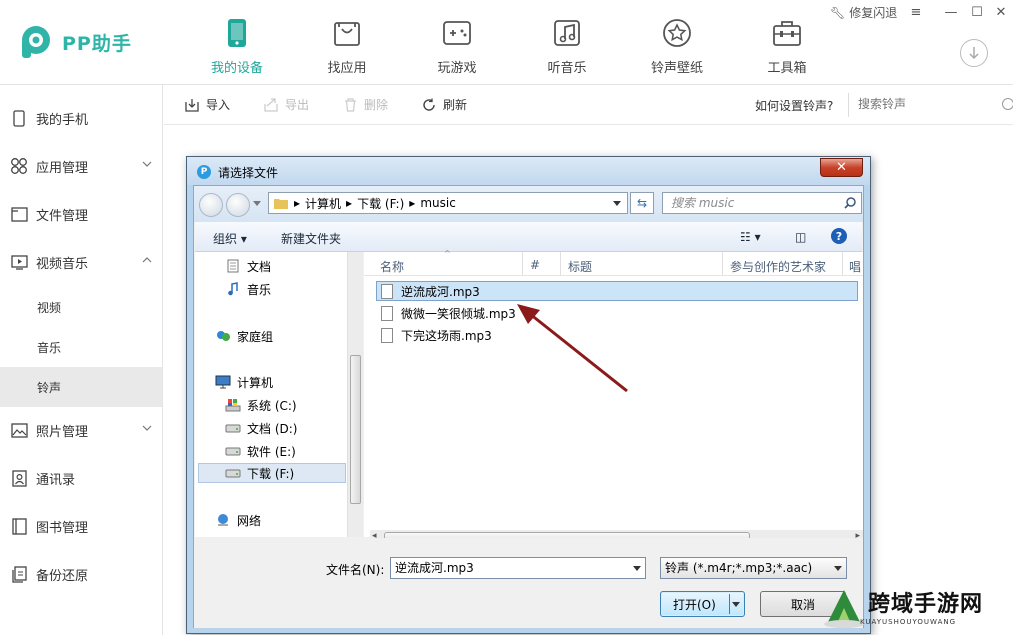 The width and height of the screenshot is (1013, 635). I want to click on address-dropdown-icon, so click(617, 203).